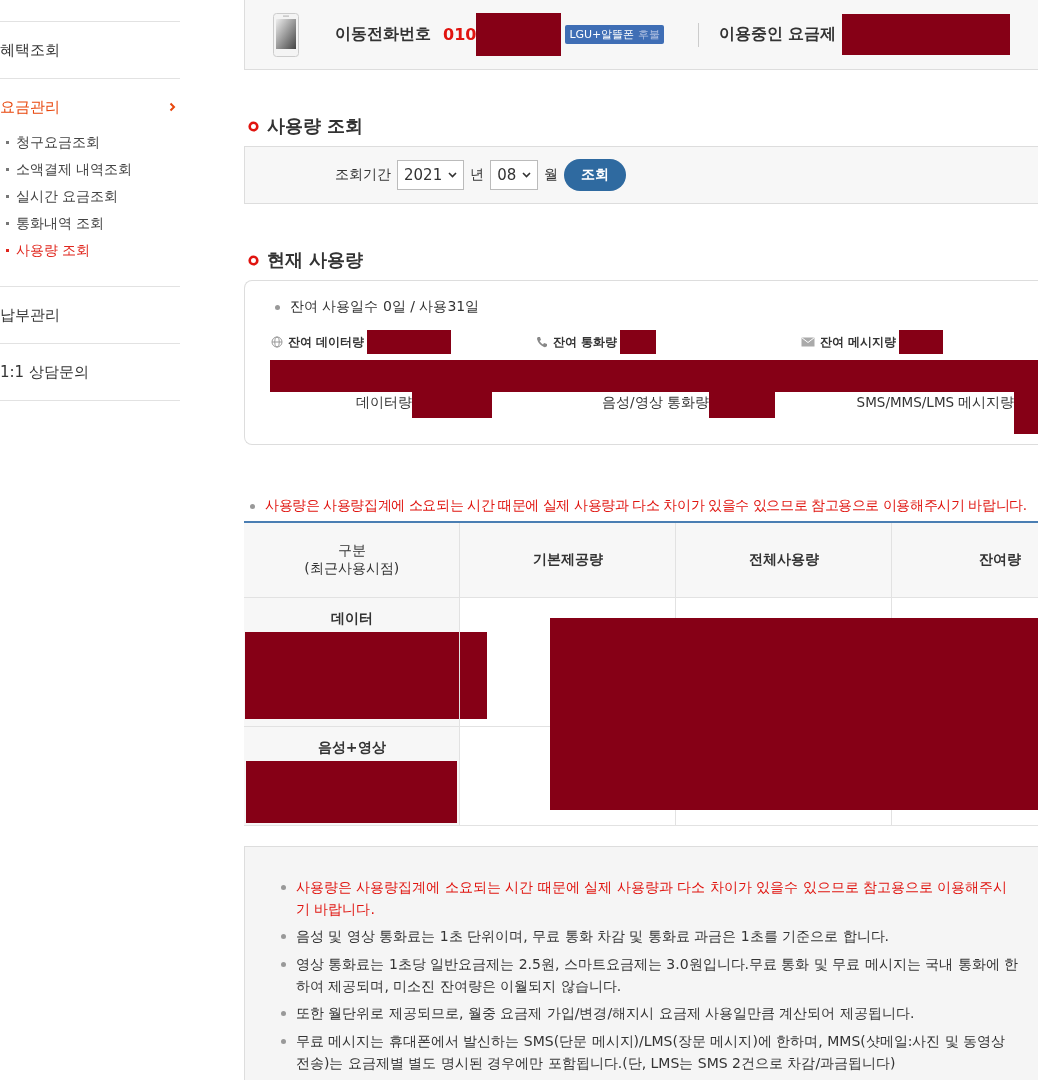  I want to click on globe-icon, so click(277, 342).